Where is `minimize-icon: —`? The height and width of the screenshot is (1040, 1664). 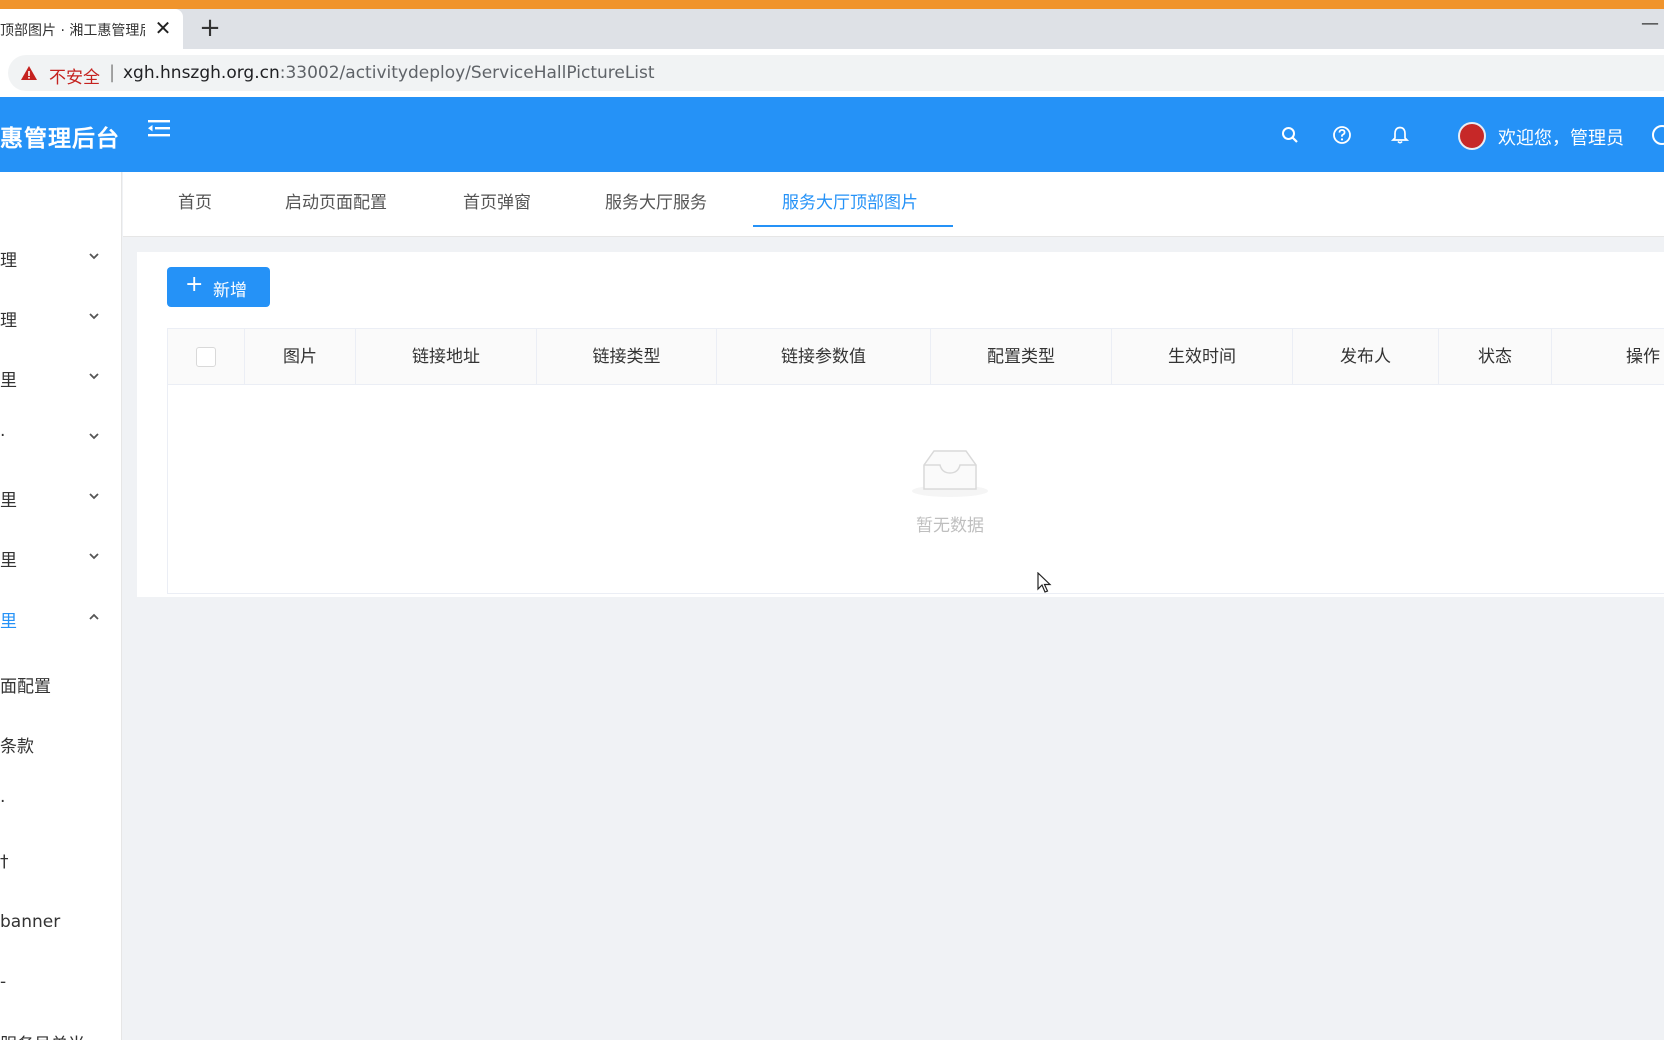 minimize-icon: — is located at coordinates (1650, 25).